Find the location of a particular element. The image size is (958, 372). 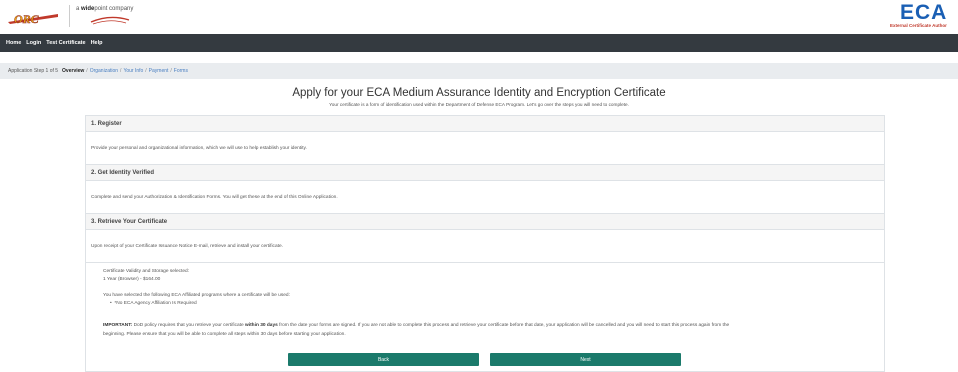

orc-logo: ORC is located at coordinates (33, 18).